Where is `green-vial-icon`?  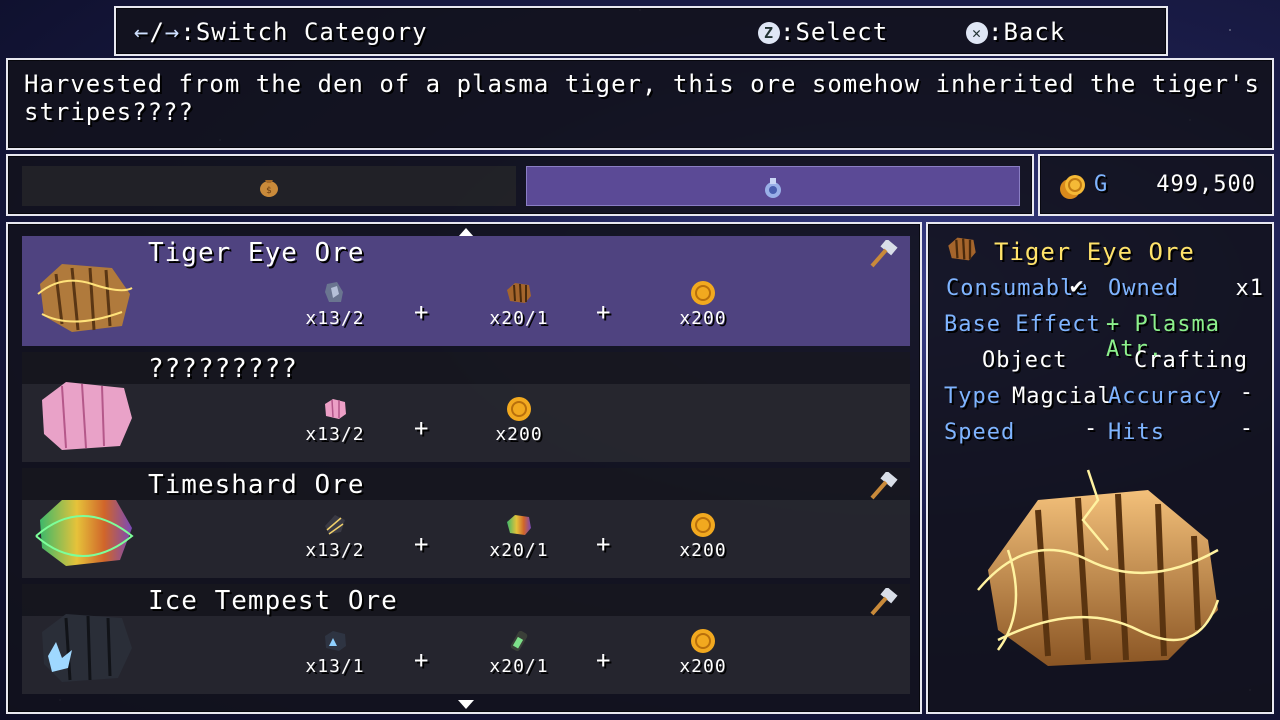
green-vial-icon is located at coordinates (519, 641).